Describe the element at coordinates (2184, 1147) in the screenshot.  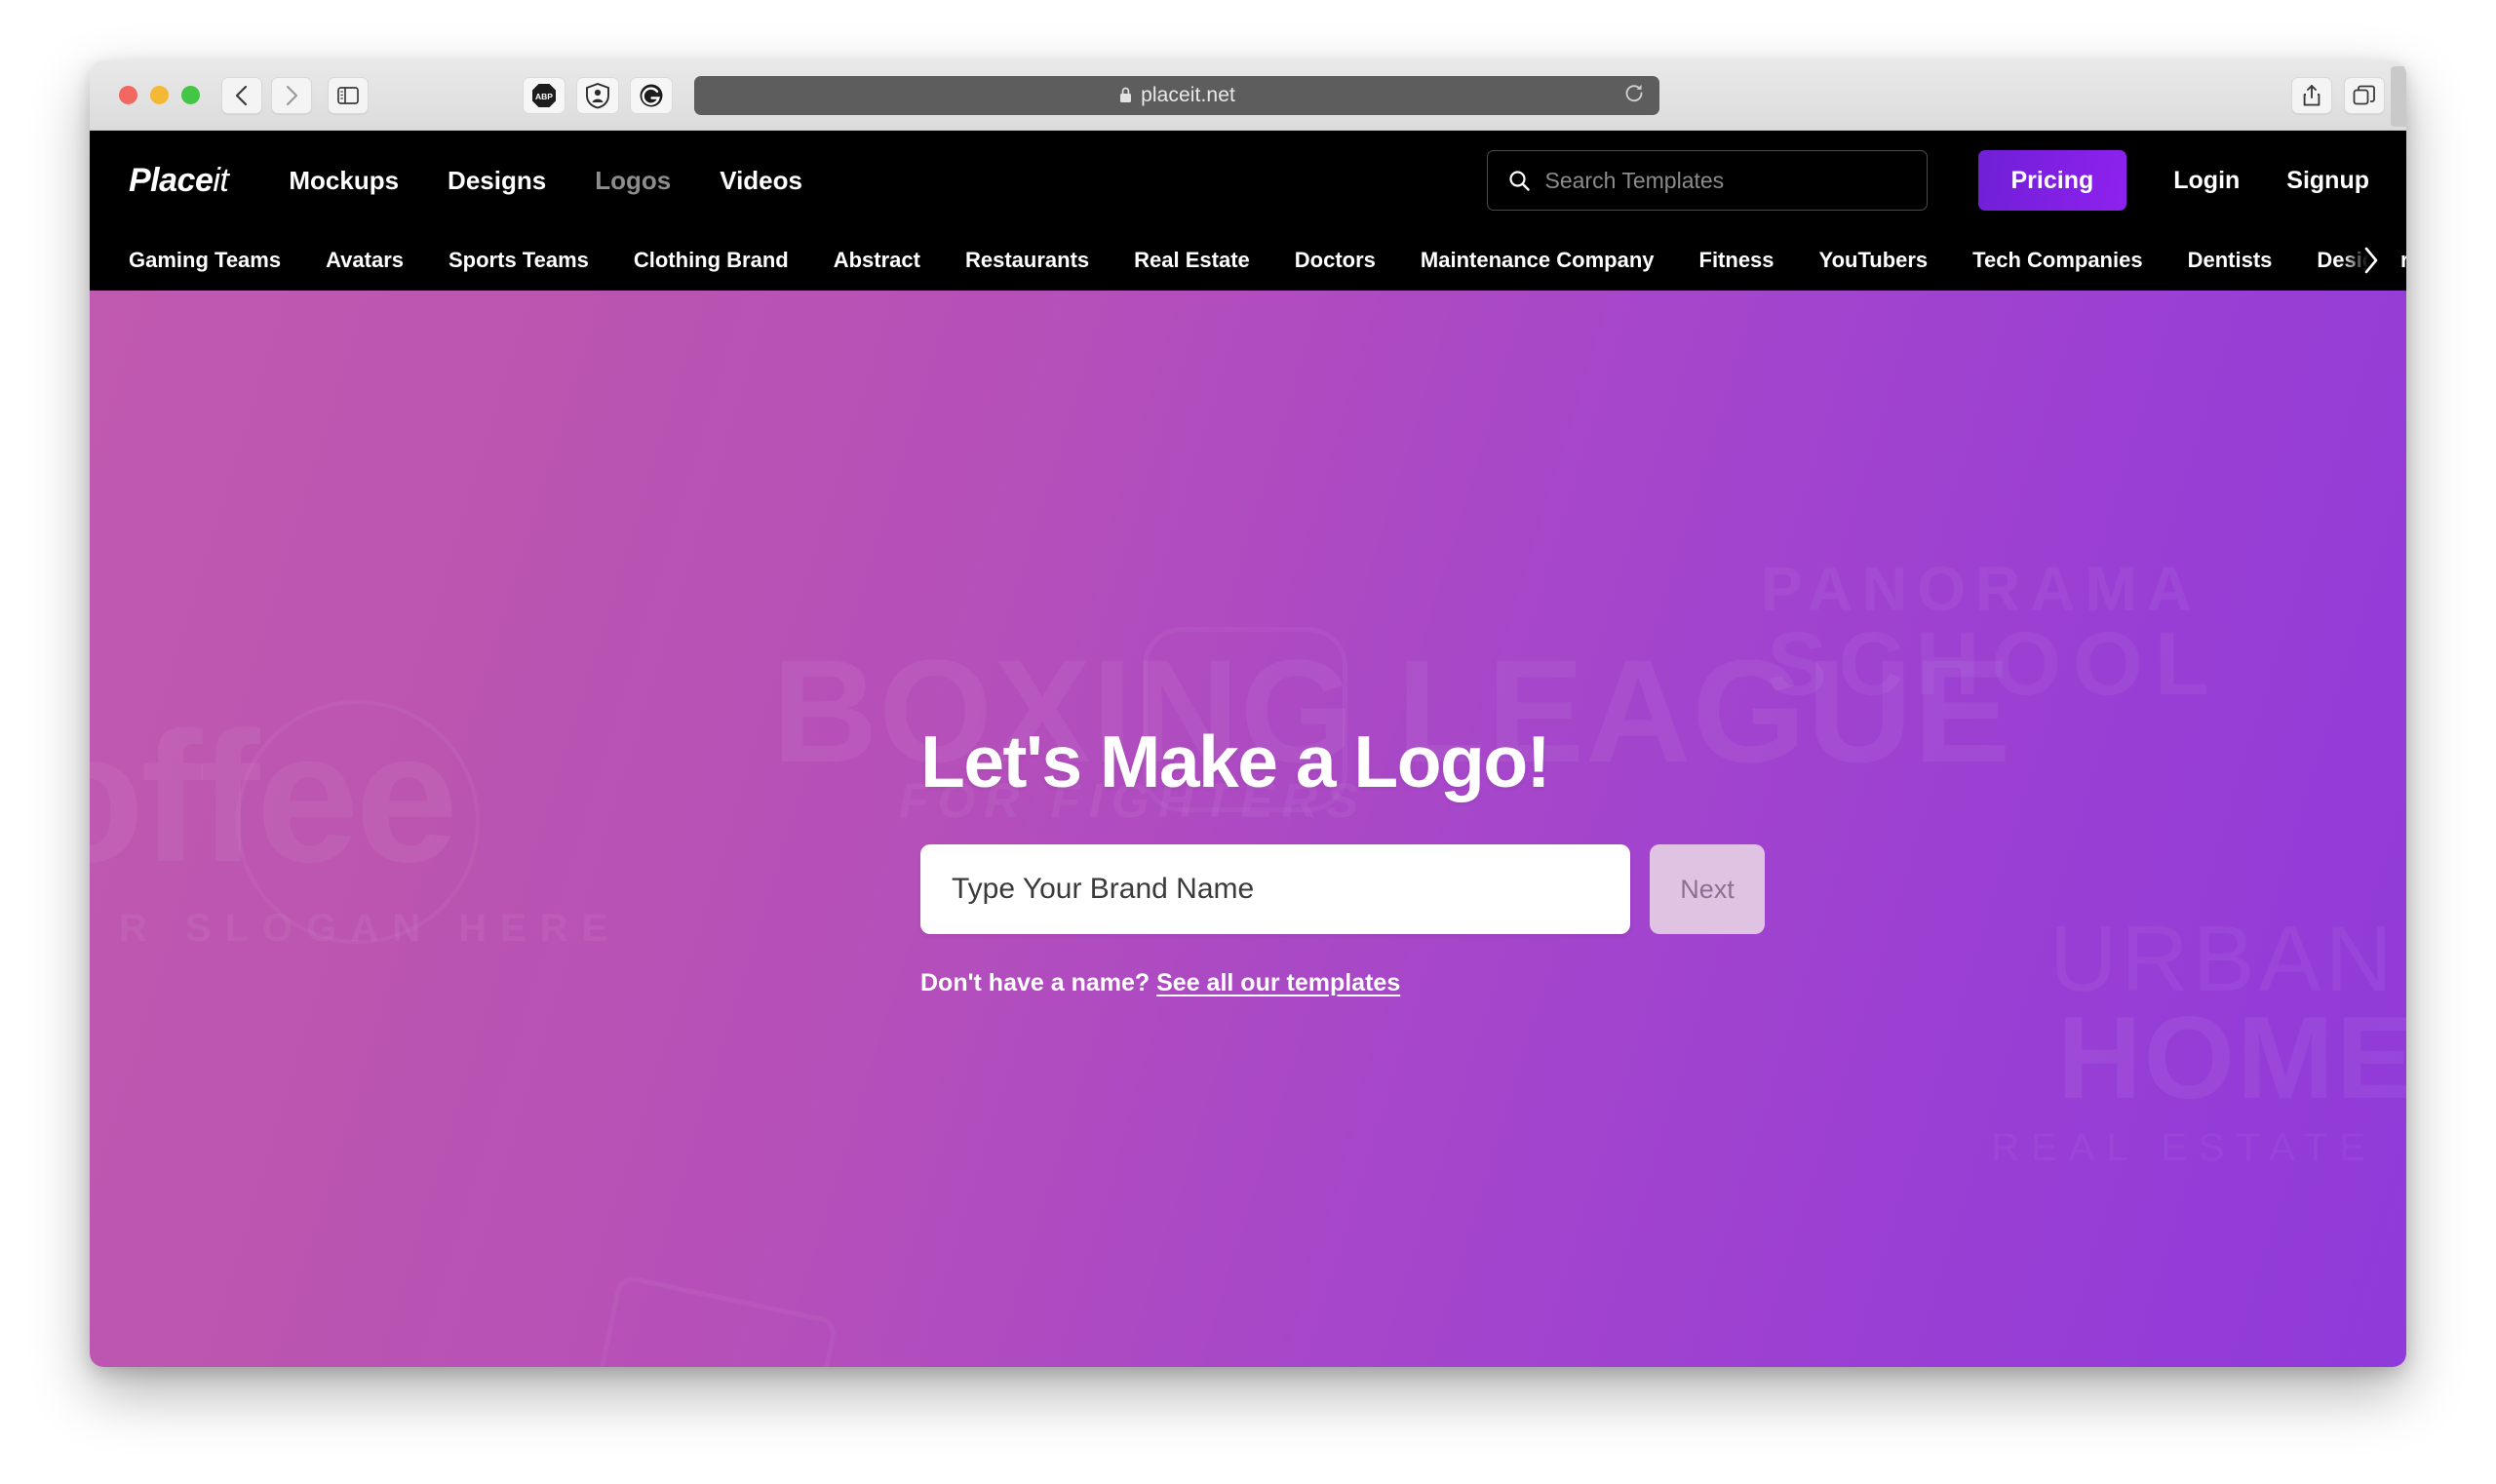
I see `watermark-real-estate: Real Estate` at that location.